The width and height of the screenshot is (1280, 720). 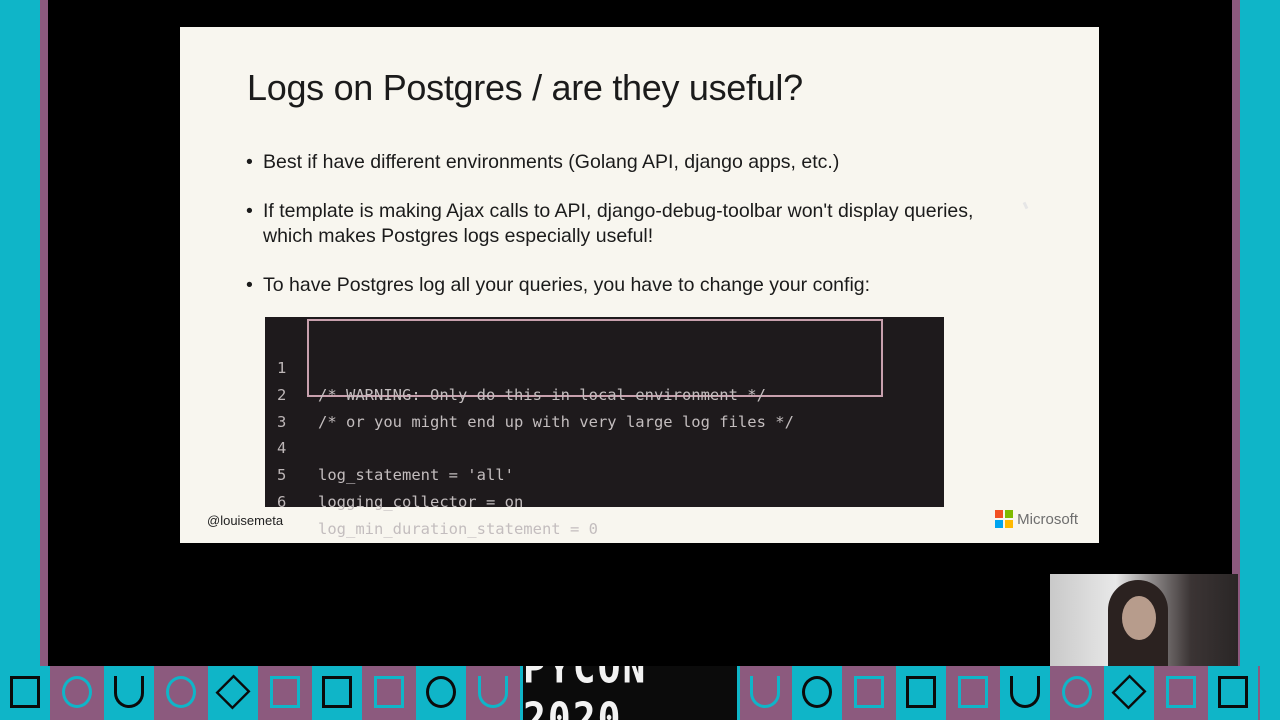 What do you see at coordinates (245, 520) in the screenshot?
I see `twitter-handle: @louisemeta` at bounding box center [245, 520].